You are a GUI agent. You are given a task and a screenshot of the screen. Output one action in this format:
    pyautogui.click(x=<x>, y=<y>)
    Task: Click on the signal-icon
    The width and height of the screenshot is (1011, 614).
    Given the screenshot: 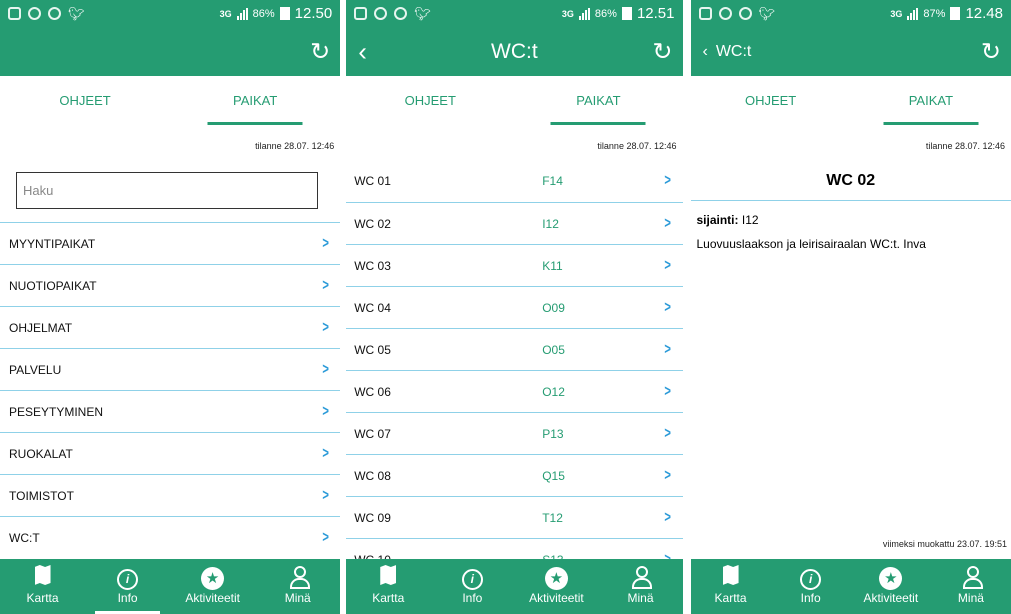 What is the action you would take?
    pyautogui.click(x=242, y=13)
    